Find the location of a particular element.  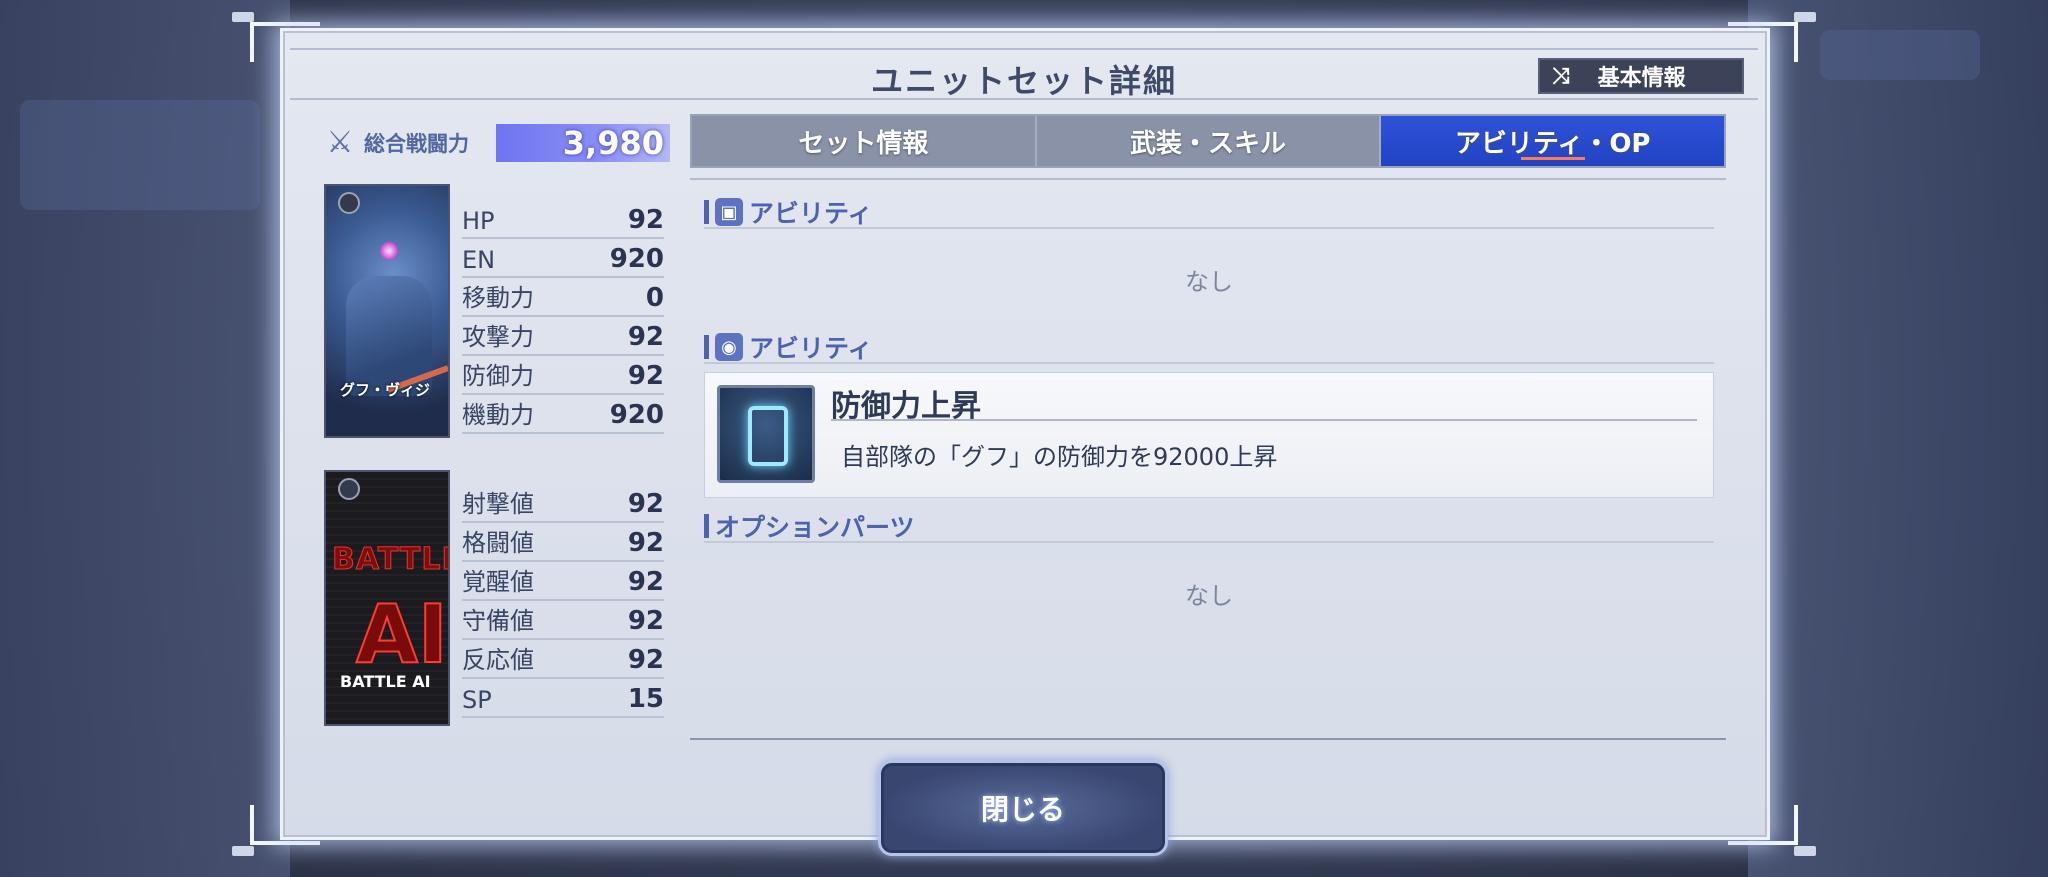

ability-description: 自部隊の「グフ」の防御力を92000上昇 is located at coordinates (1059, 457).